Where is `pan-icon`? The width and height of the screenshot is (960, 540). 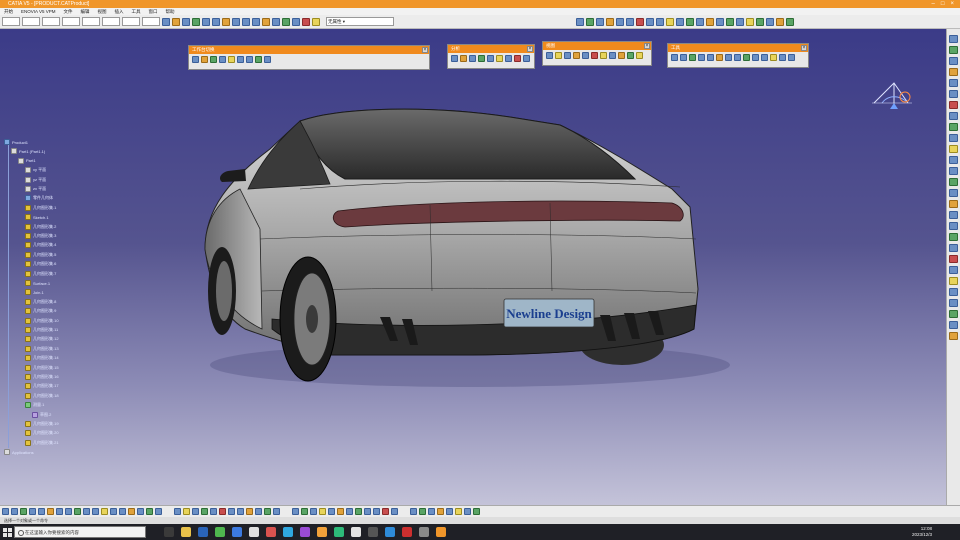 pan-icon is located at coordinates (226, 21).